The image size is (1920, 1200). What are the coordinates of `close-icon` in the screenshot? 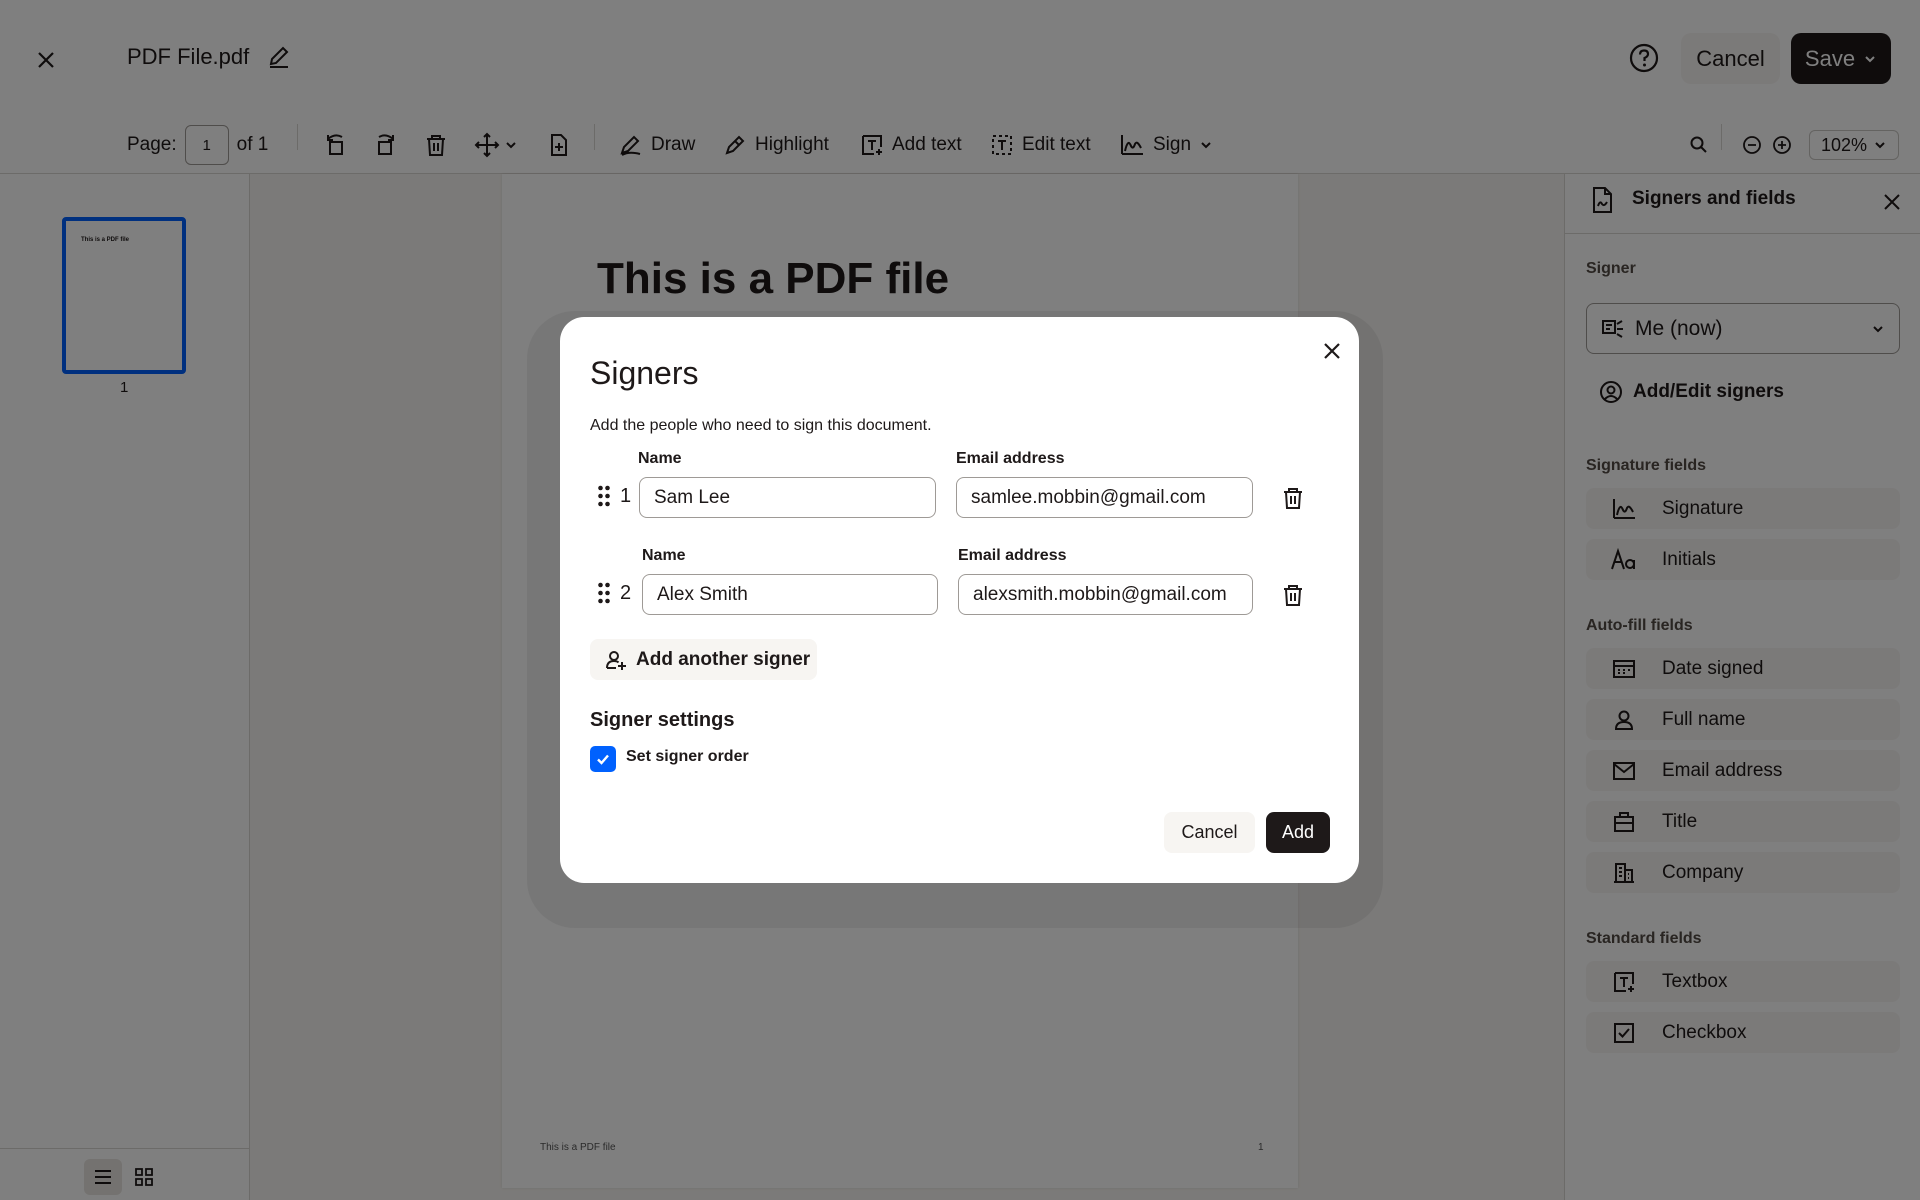 It's located at (1332, 351).